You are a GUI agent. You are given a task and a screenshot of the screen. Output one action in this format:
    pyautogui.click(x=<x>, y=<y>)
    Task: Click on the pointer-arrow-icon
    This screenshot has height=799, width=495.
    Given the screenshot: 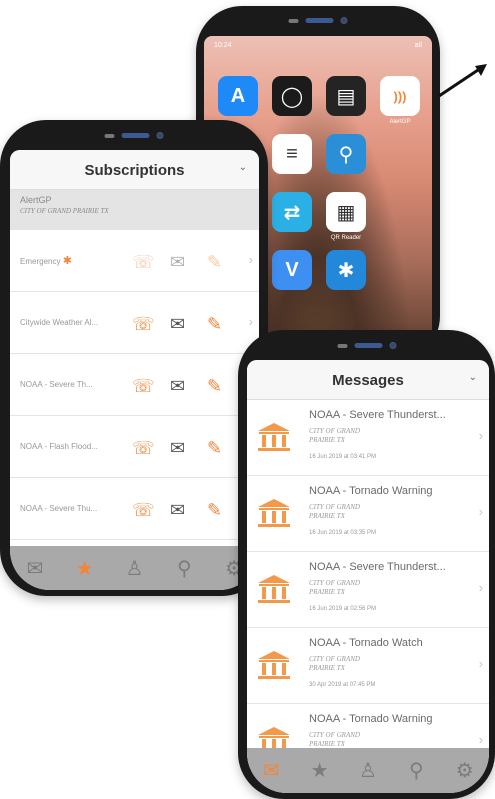 What is the action you would take?
    pyautogui.click(x=462, y=81)
    